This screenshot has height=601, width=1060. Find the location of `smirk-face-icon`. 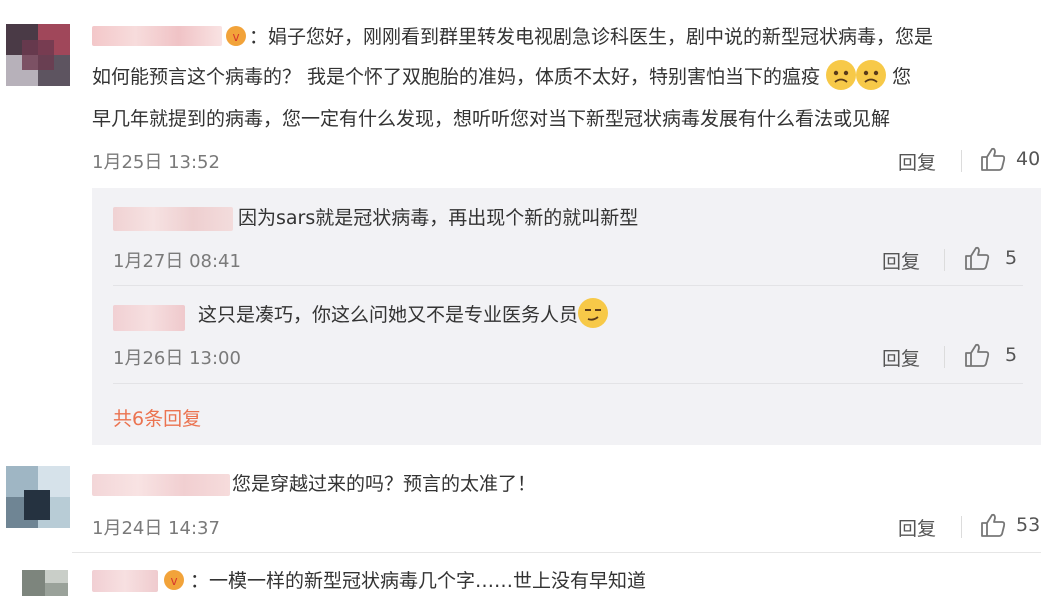

smirk-face-icon is located at coordinates (593, 312).